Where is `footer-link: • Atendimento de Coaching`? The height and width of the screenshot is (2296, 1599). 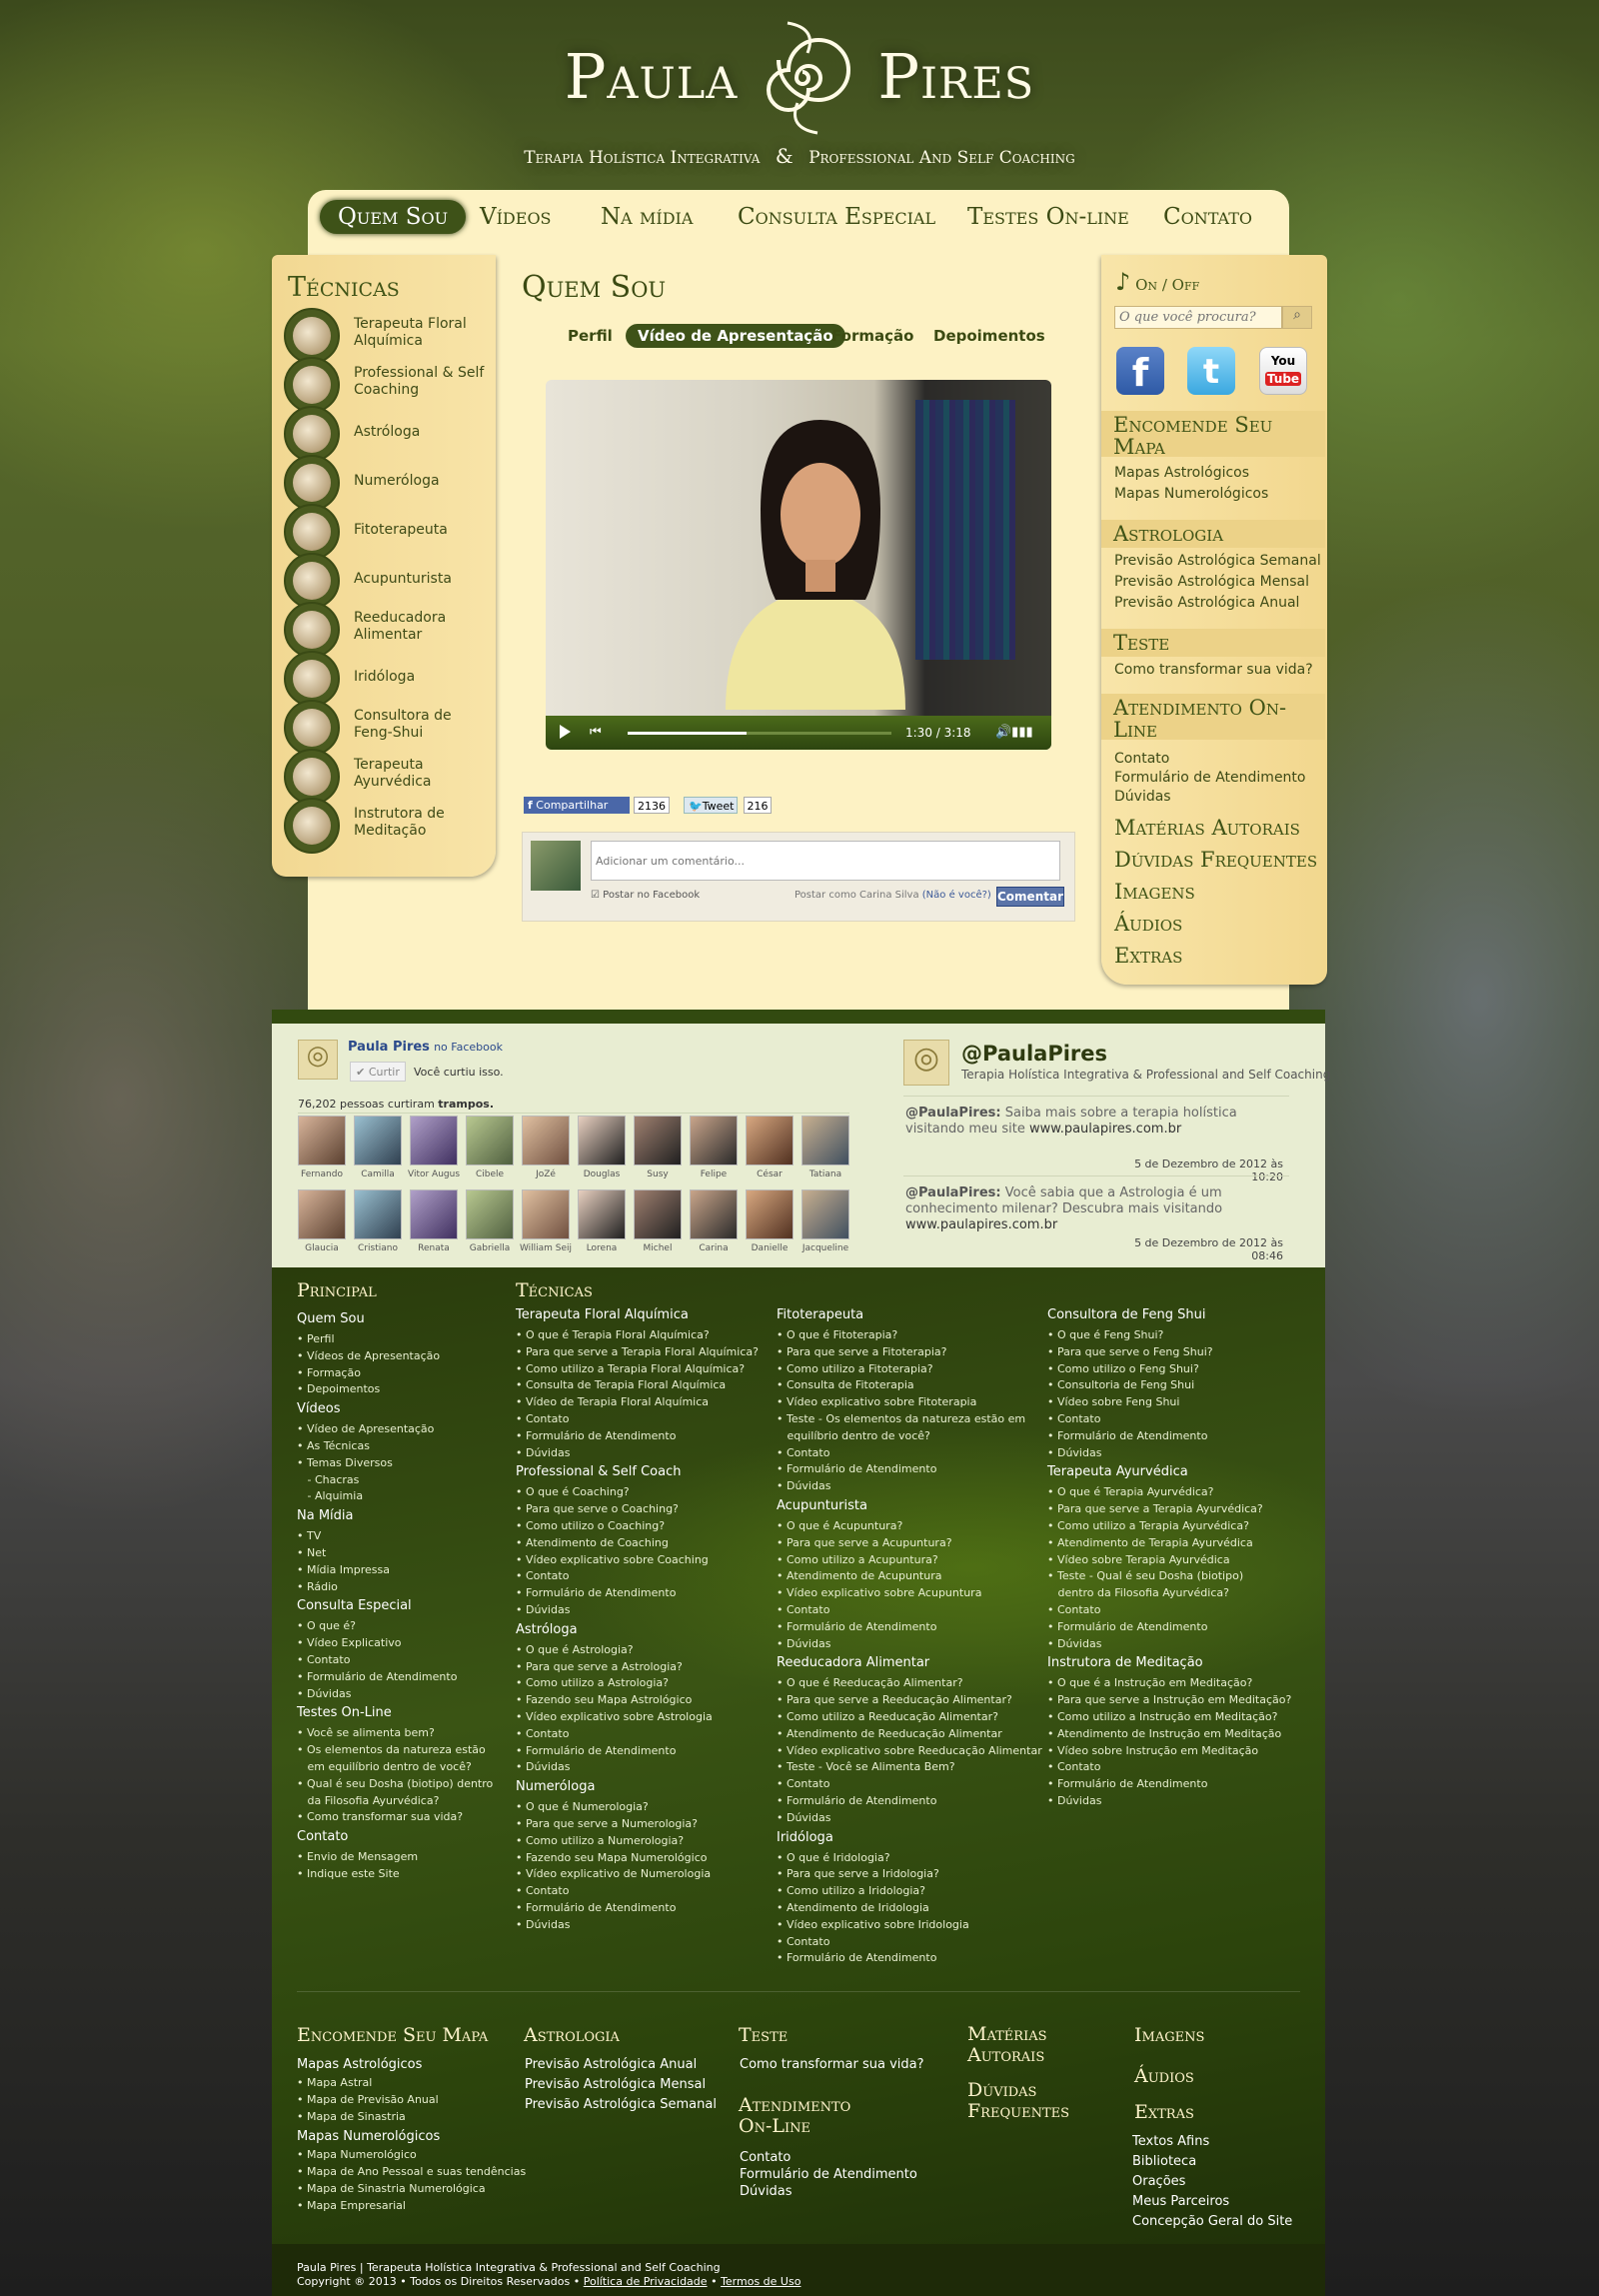 footer-link: • Atendimento de Coaching is located at coordinates (592, 1543).